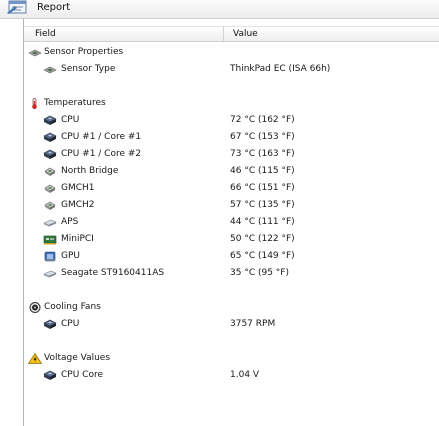 The image size is (439, 426). I want to click on sensor-row: MiniPCI 50 °C (122 °F), so click(231, 239).